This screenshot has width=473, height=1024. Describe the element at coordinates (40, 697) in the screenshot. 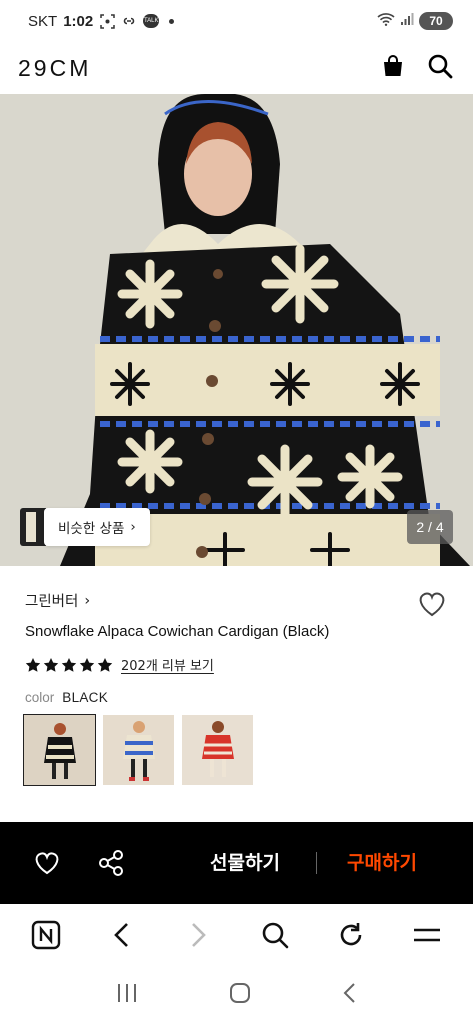

I see `color-label: color` at that location.